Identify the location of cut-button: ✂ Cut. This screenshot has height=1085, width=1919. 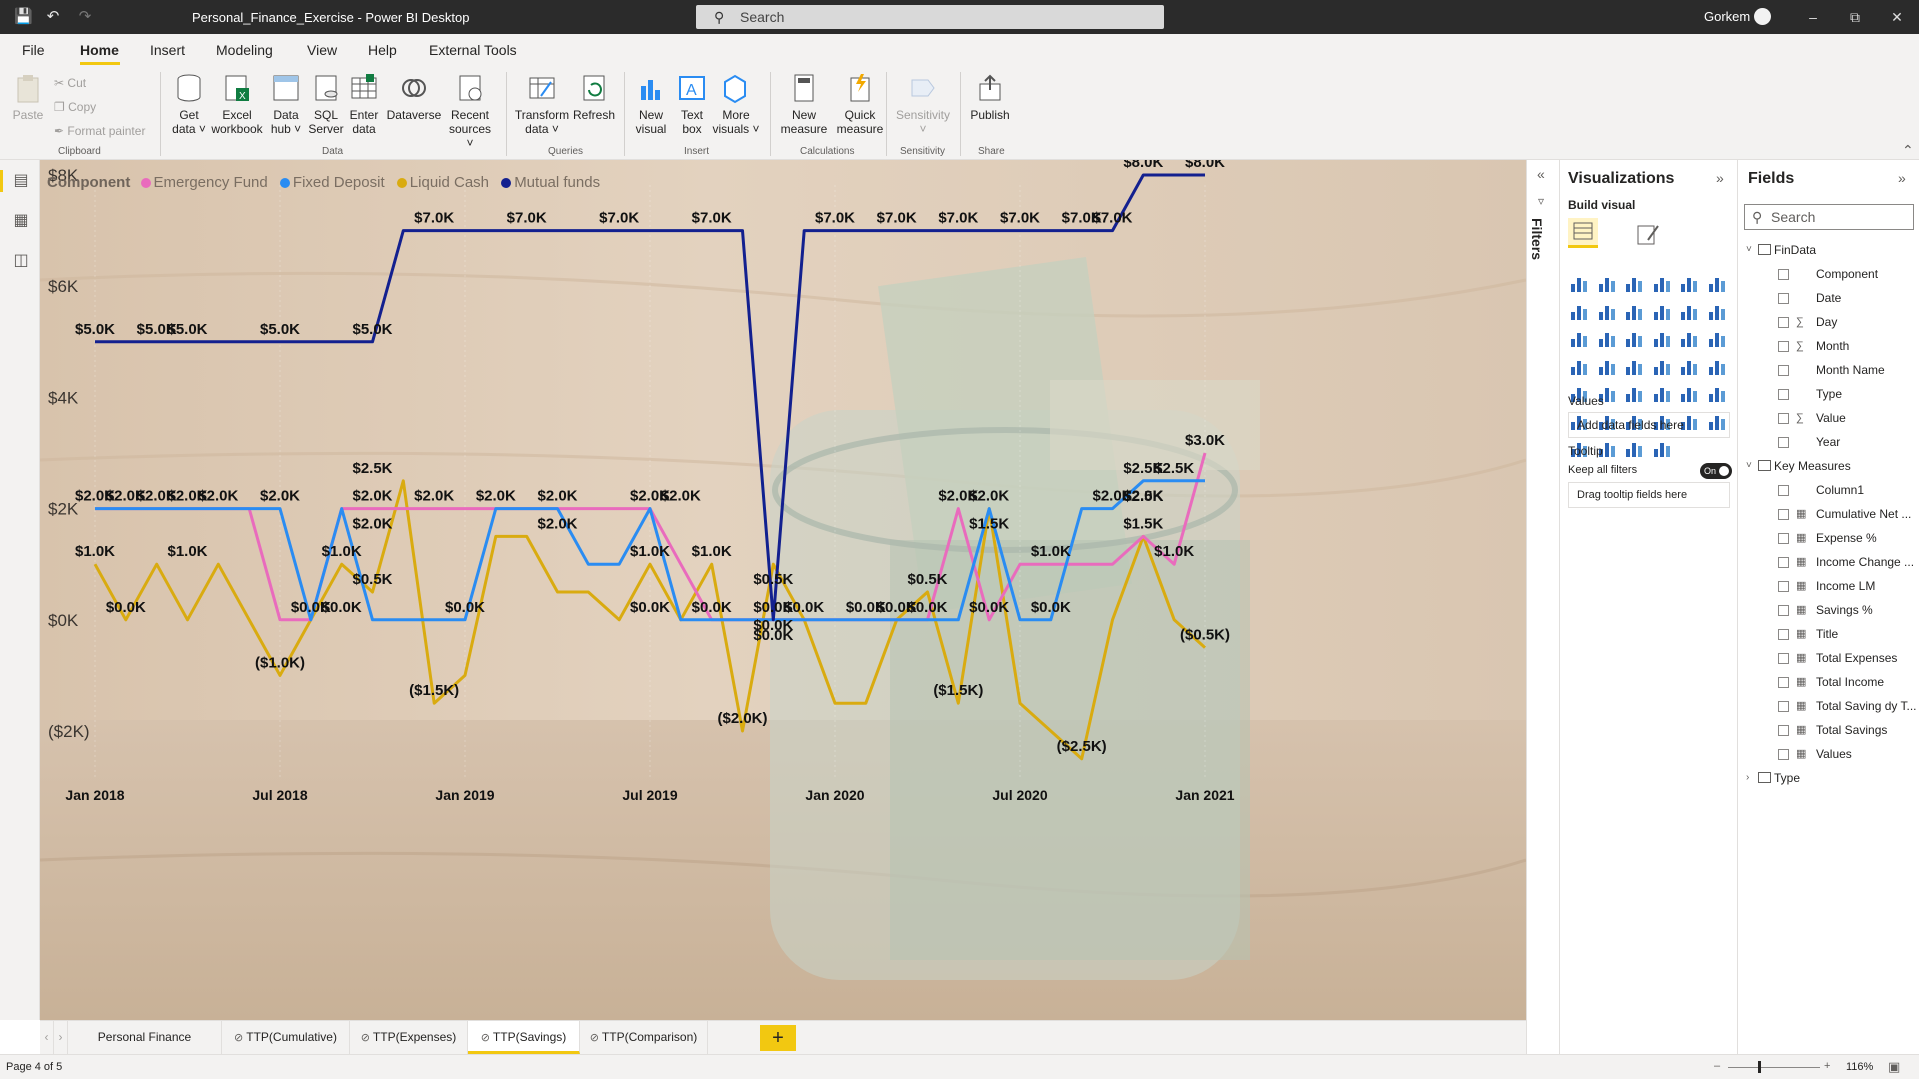
(70, 83).